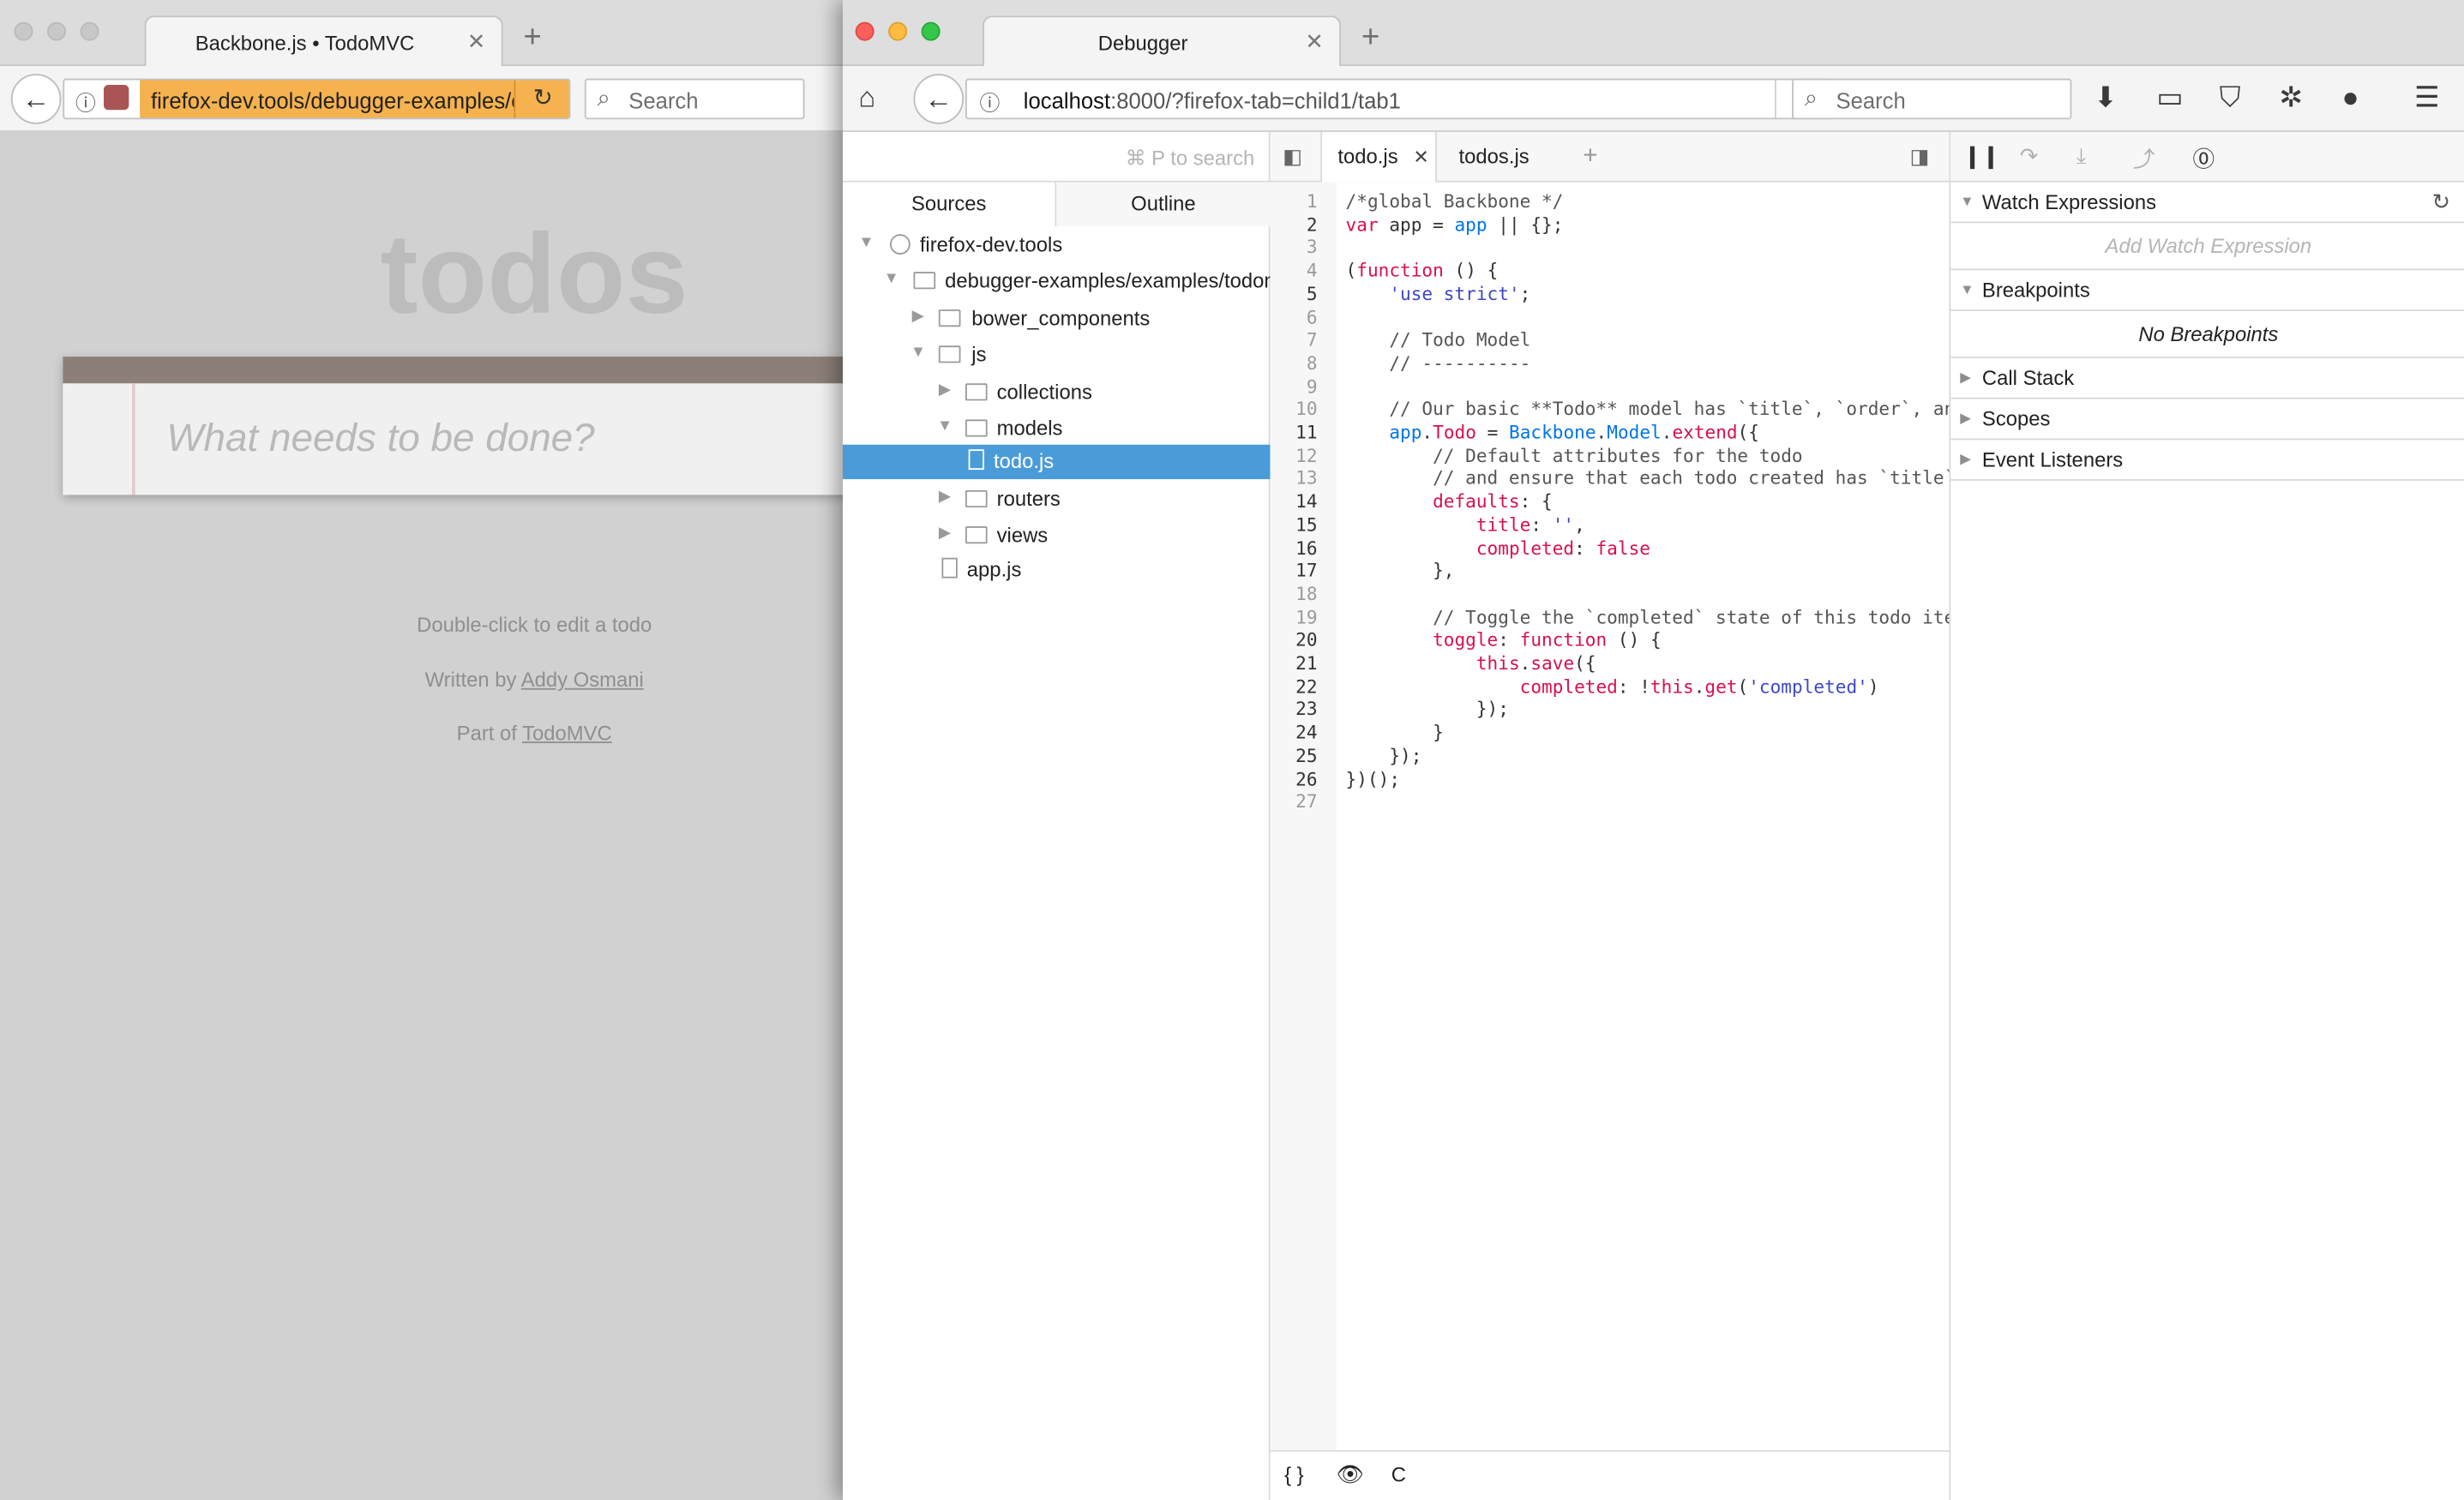 This screenshot has width=2464, height=1500. I want to click on tree-item-bower-components: ▶ bower_components, so click(1057, 319).